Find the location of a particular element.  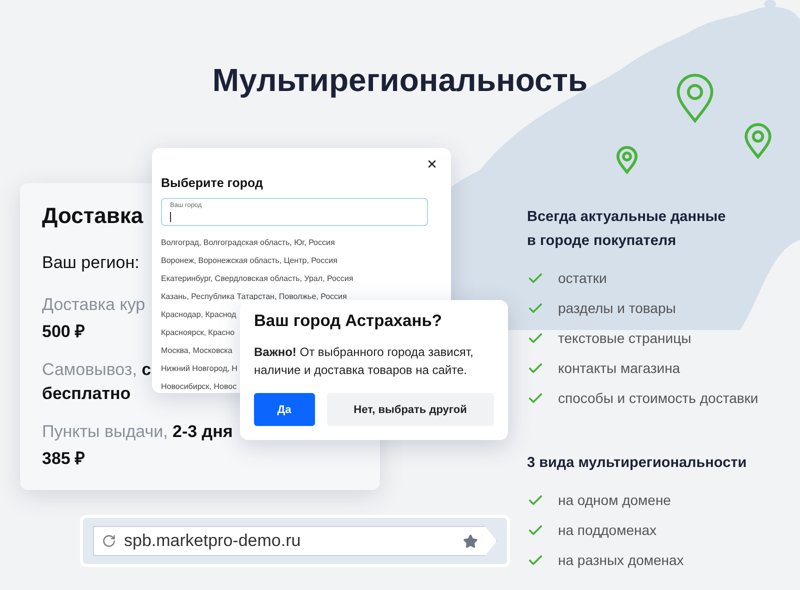

delivery-price: 500 ₽ is located at coordinates (64, 331).